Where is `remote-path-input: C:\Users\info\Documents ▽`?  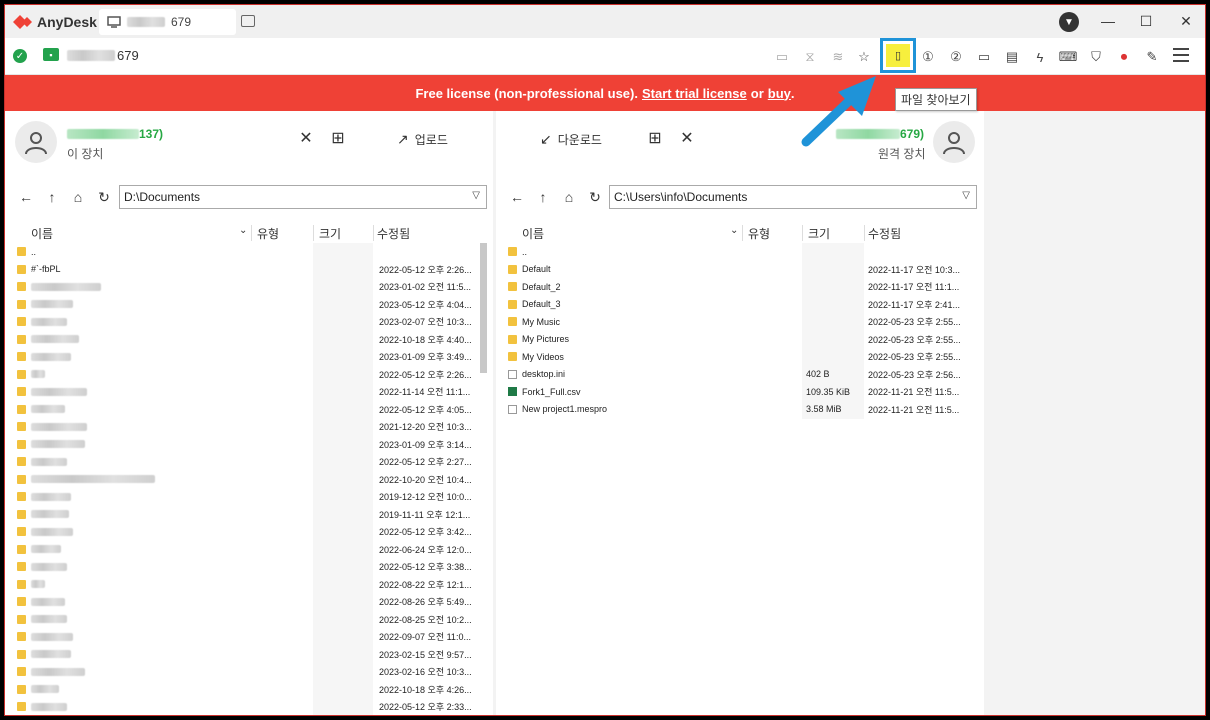 remote-path-input: C:\Users\info\Documents ▽ is located at coordinates (793, 197).